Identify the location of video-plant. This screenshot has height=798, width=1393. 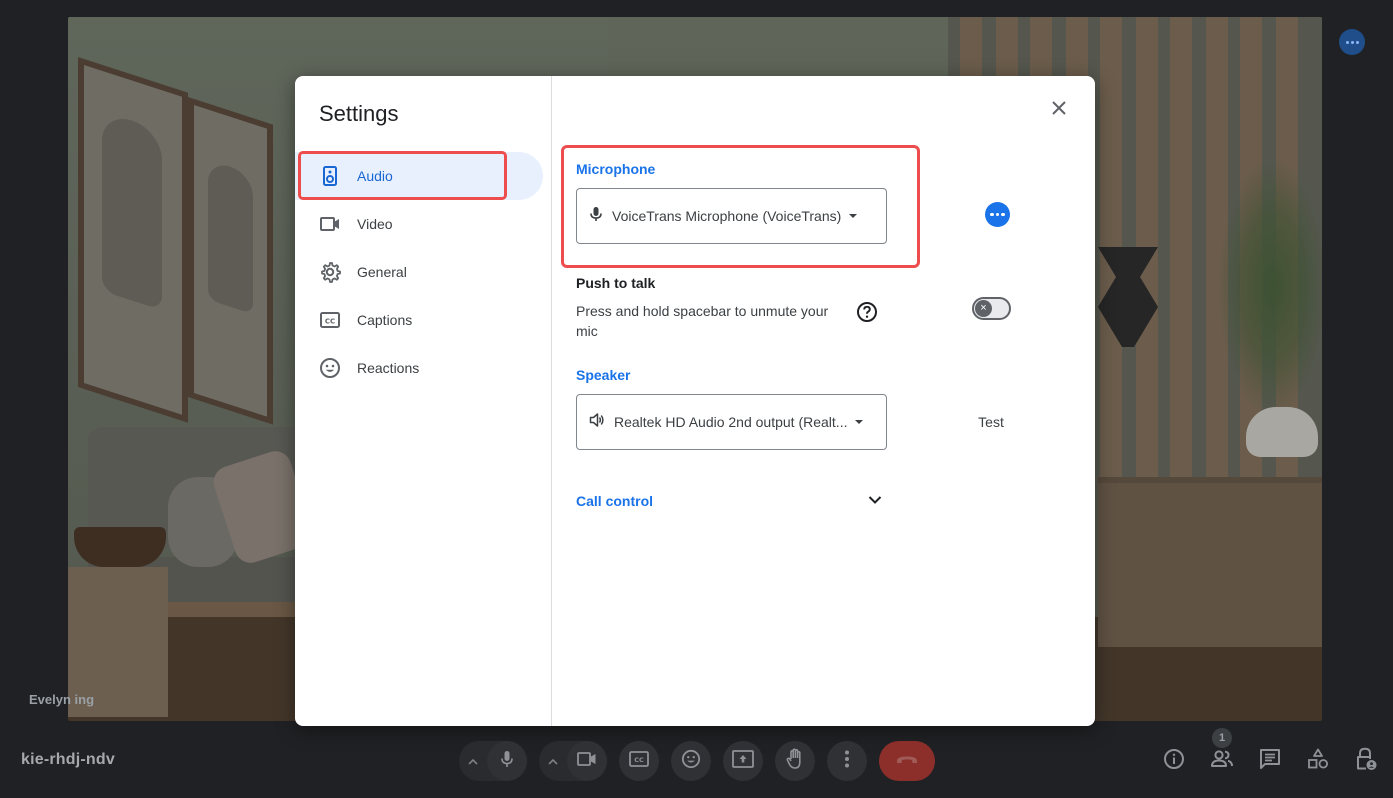
(1270, 287).